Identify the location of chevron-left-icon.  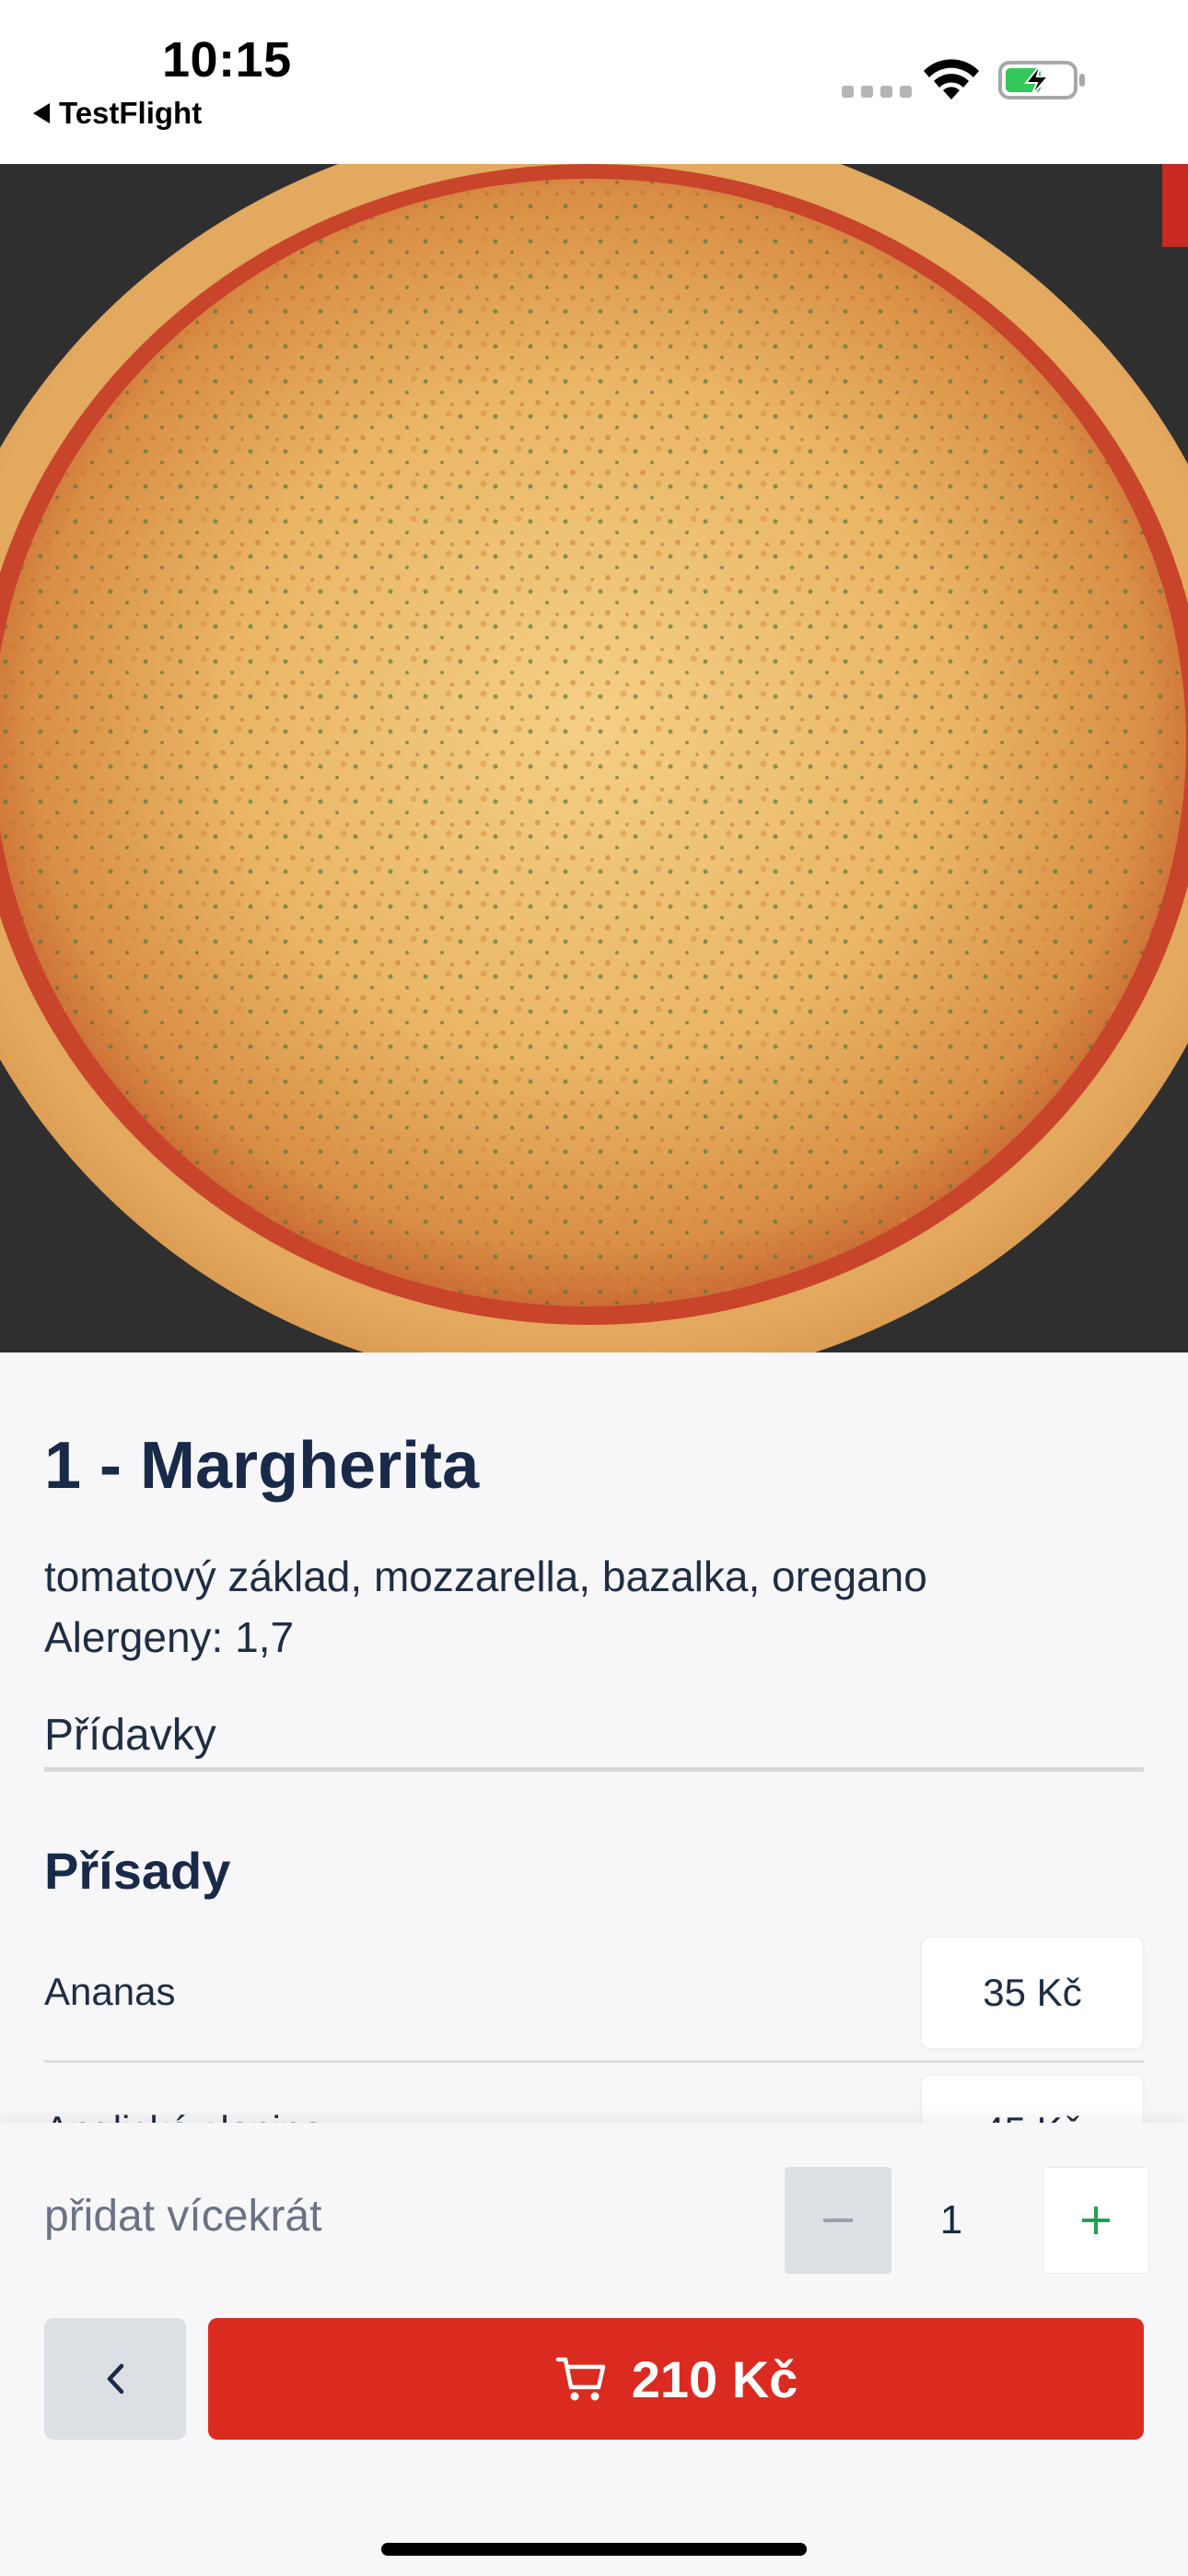
(115, 2379).